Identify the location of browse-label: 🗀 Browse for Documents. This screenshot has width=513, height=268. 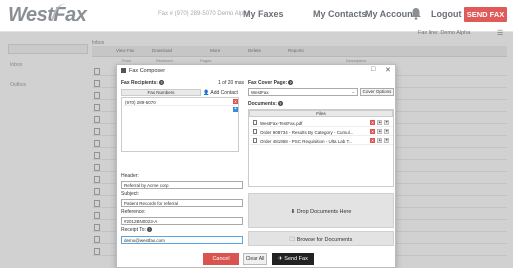
(321, 240).